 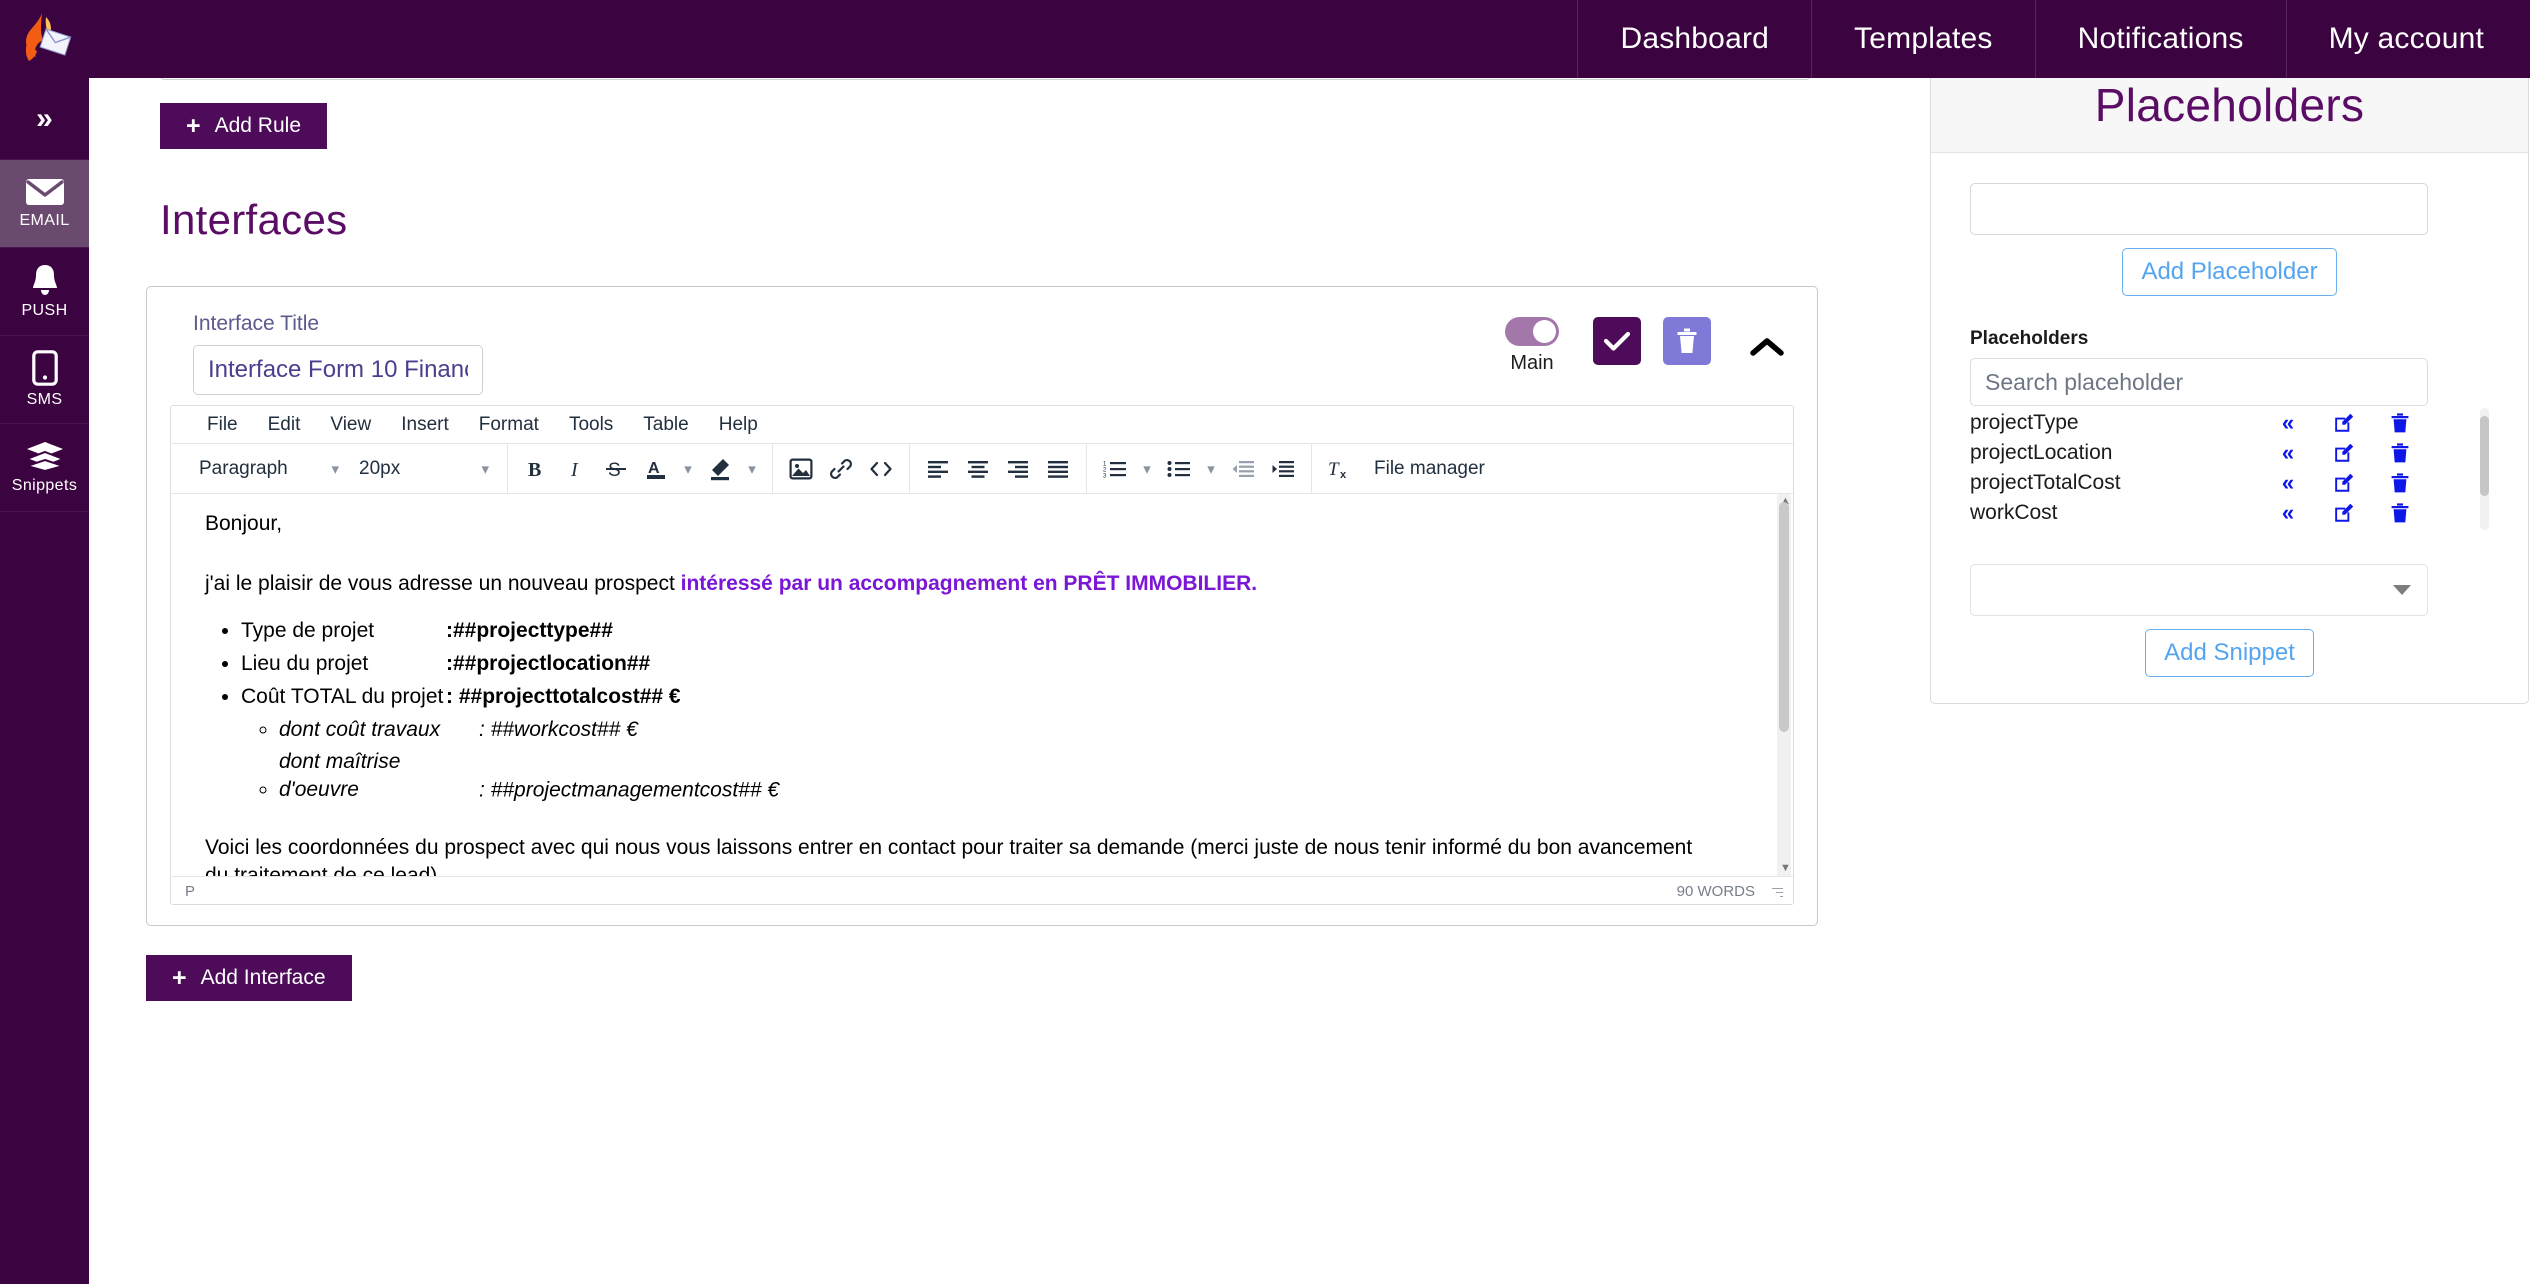 What do you see at coordinates (44, 39) in the screenshot?
I see `app-logo` at bounding box center [44, 39].